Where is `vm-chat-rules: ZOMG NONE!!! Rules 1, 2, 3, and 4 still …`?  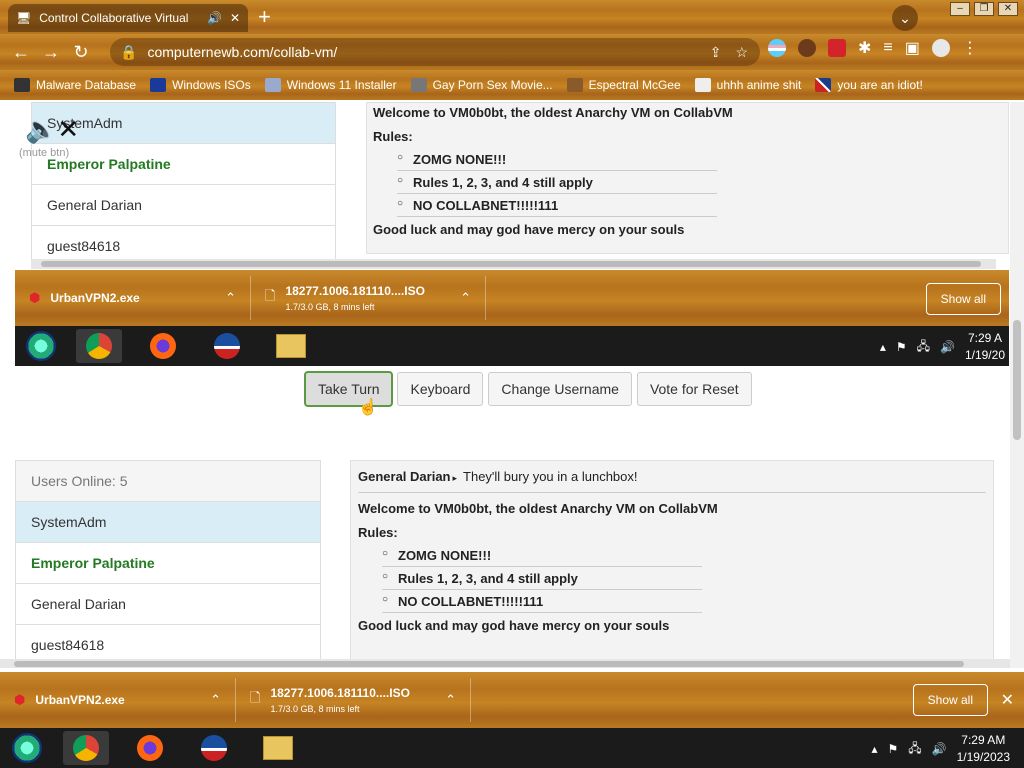 vm-chat-rules: ZOMG NONE!!! Rules 1, 2, 3, and 4 still … is located at coordinates (699, 182).